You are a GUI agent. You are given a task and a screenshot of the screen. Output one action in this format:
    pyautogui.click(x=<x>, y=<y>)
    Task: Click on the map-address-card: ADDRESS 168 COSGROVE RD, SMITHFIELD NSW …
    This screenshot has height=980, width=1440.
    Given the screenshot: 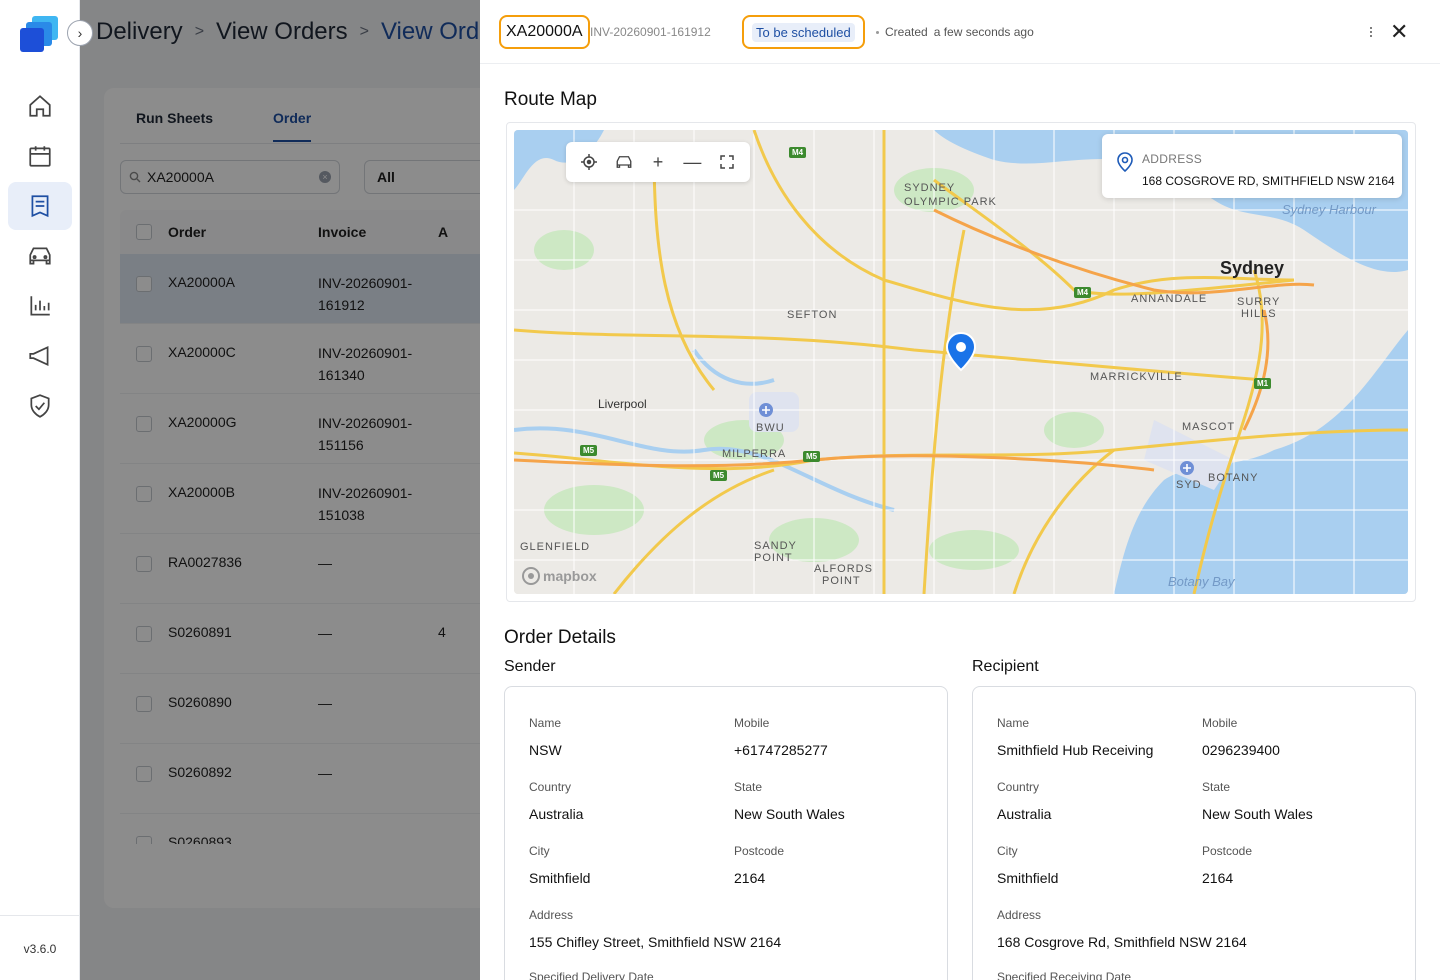 What is the action you would take?
    pyautogui.click(x=1252, y=166)
    